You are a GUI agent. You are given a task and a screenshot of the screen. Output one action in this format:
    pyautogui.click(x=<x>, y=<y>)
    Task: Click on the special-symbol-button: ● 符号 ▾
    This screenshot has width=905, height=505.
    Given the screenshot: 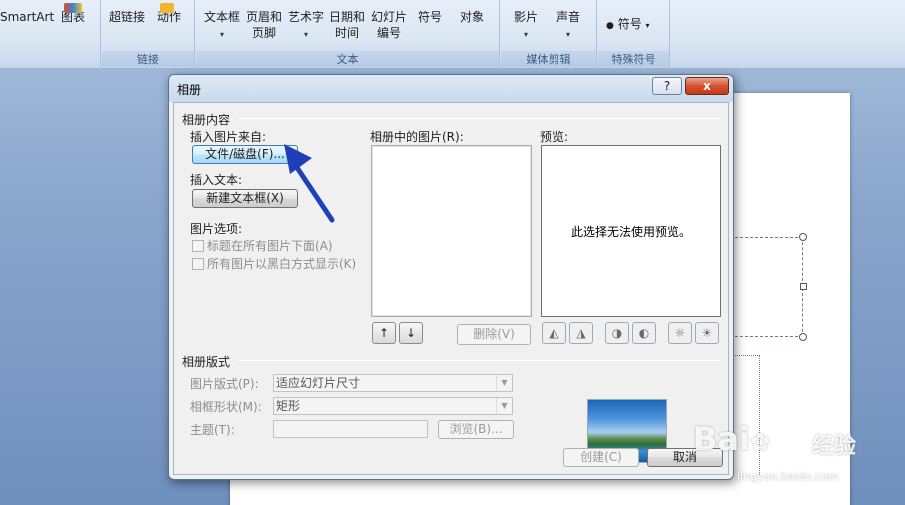 What is the action you would take?
    pyautogui.click(x=635, y=25)
    